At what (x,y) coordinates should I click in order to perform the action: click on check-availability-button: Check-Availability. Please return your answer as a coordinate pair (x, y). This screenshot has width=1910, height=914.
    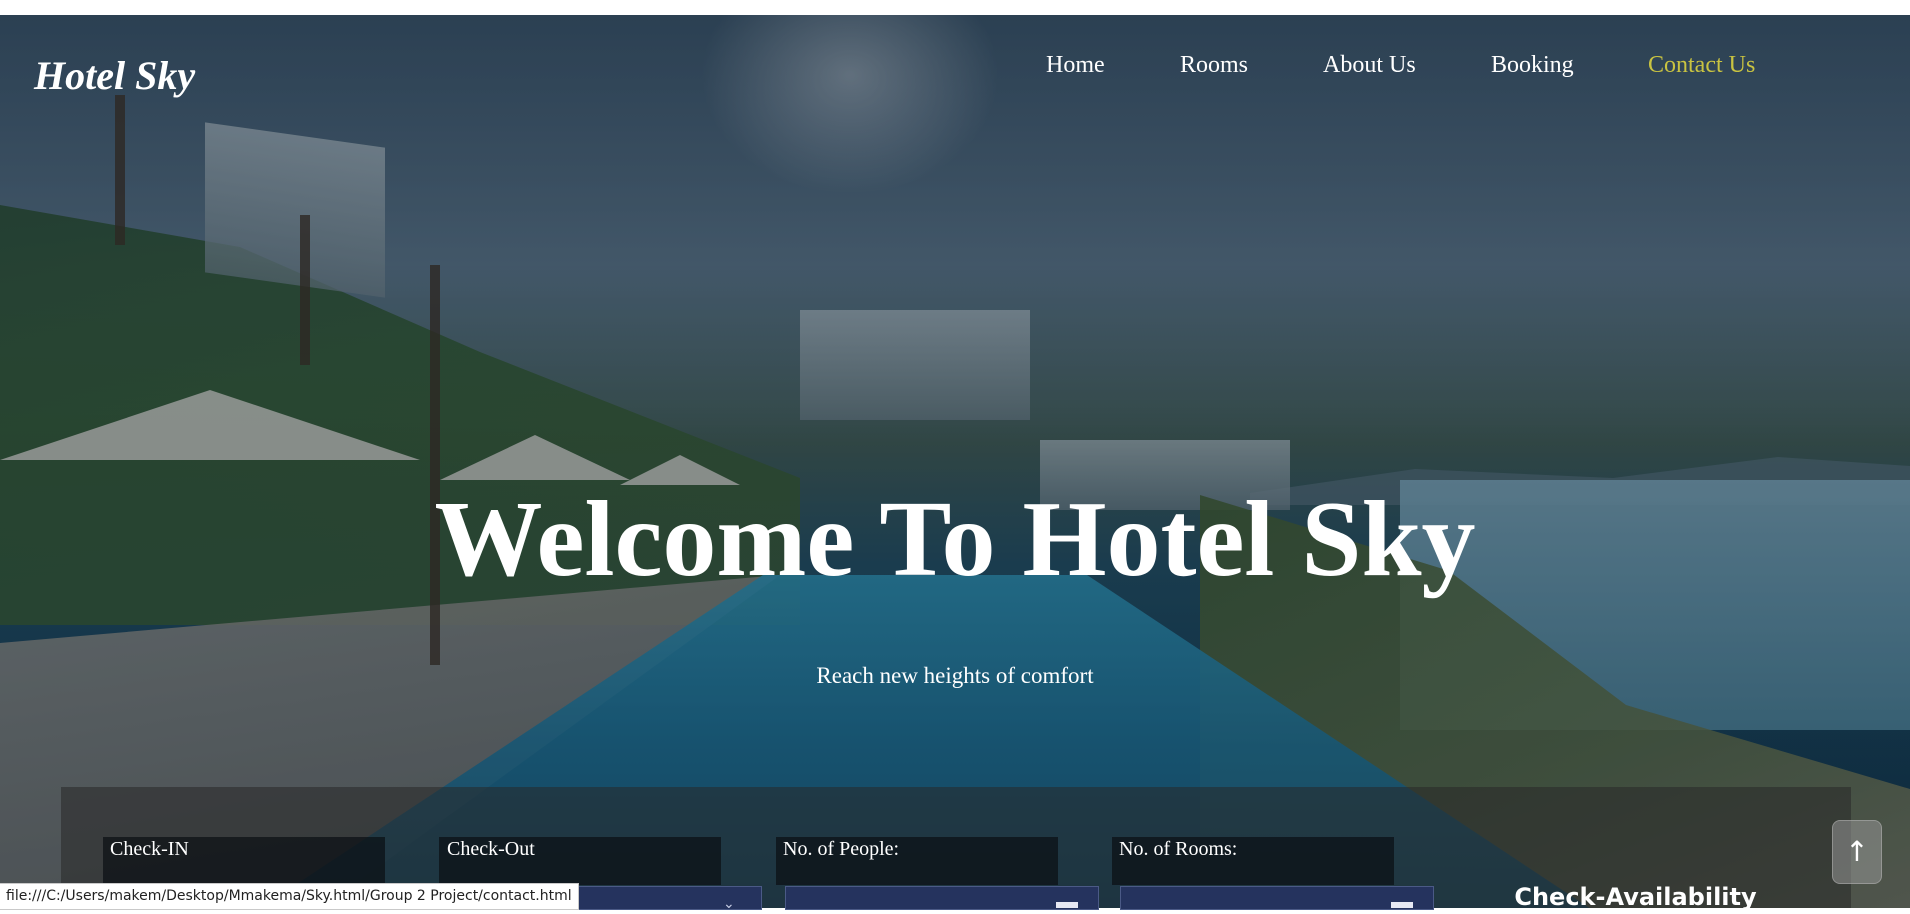
    Looking at the image, I should click on (1635, 895).